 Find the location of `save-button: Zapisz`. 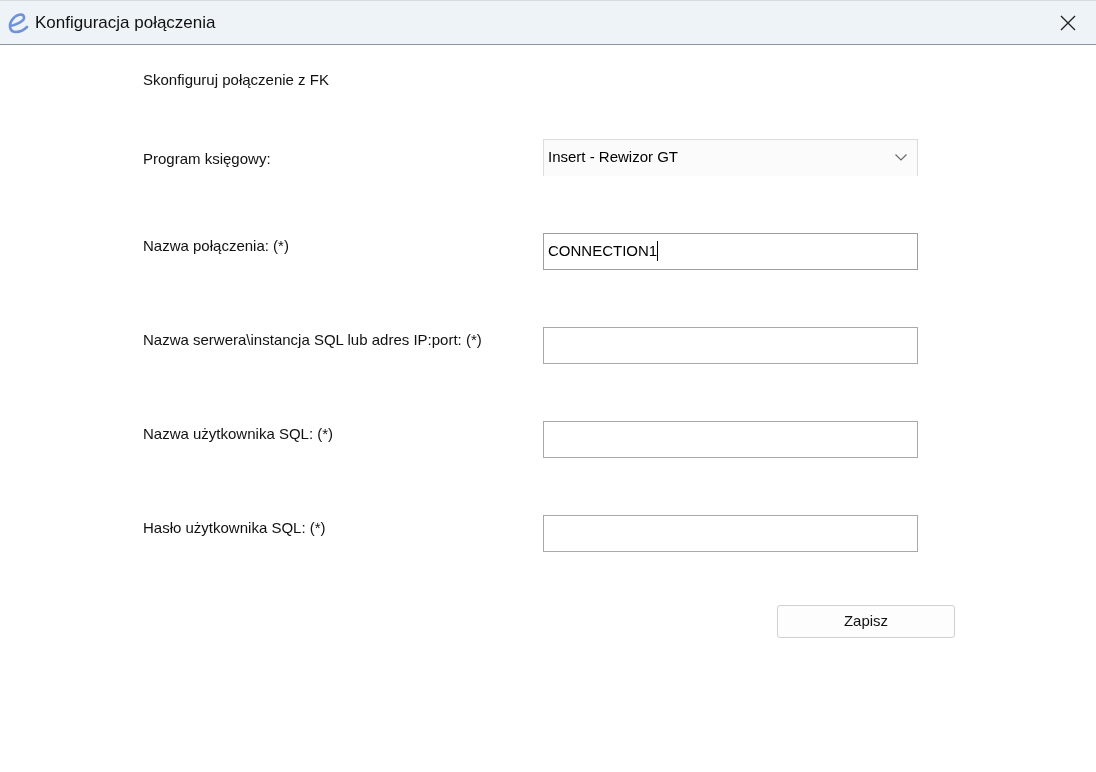

save-button: Zapisz is located at coordinates (866, 621).